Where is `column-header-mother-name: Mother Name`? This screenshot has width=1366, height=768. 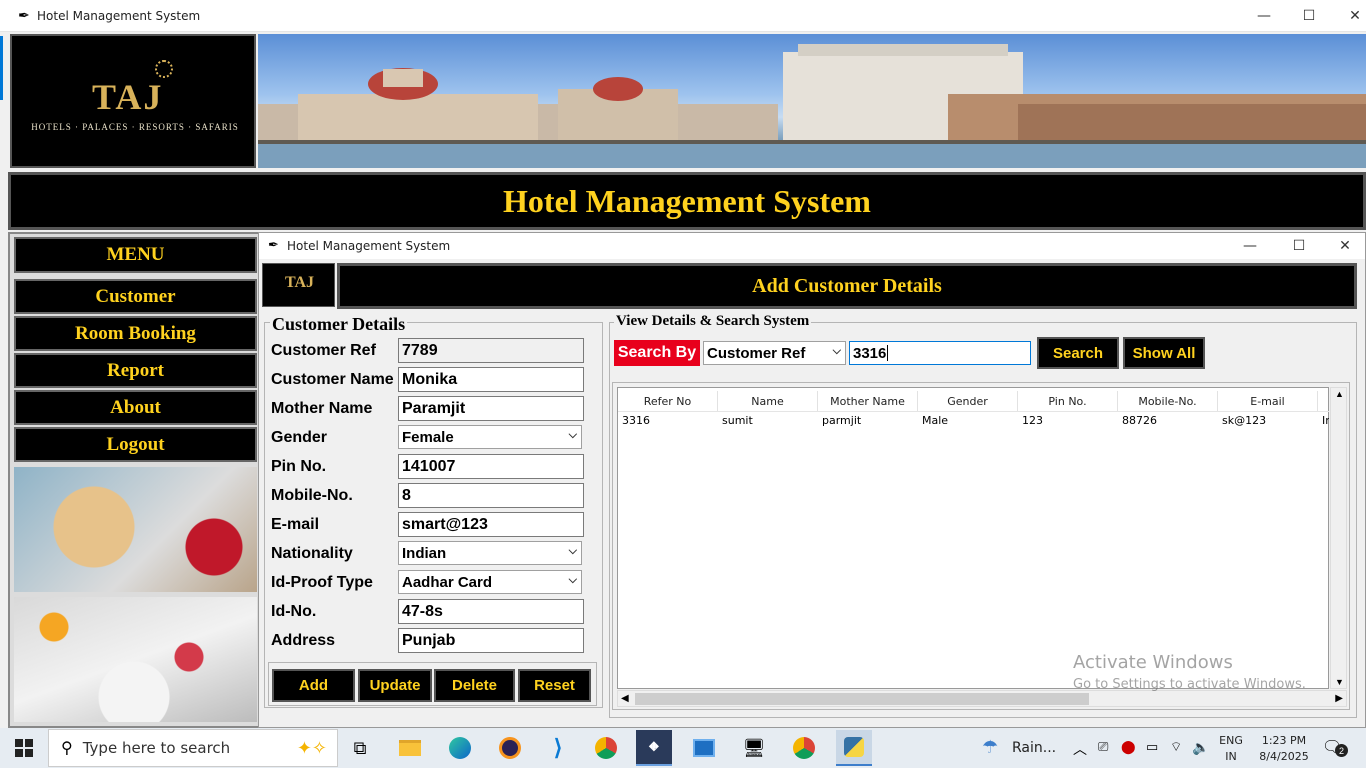
column-header-mother-name: Mother Name is located at coordinates (868, 401).